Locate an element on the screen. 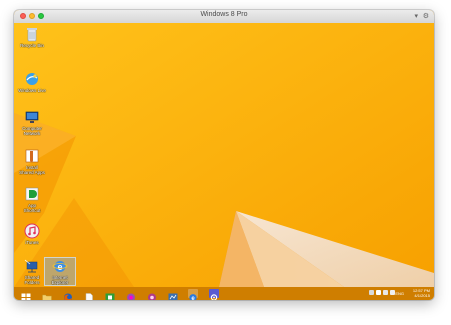 This screenshot has height=325, width=451. windows-logo-icon is located at coordinates (26, 296).